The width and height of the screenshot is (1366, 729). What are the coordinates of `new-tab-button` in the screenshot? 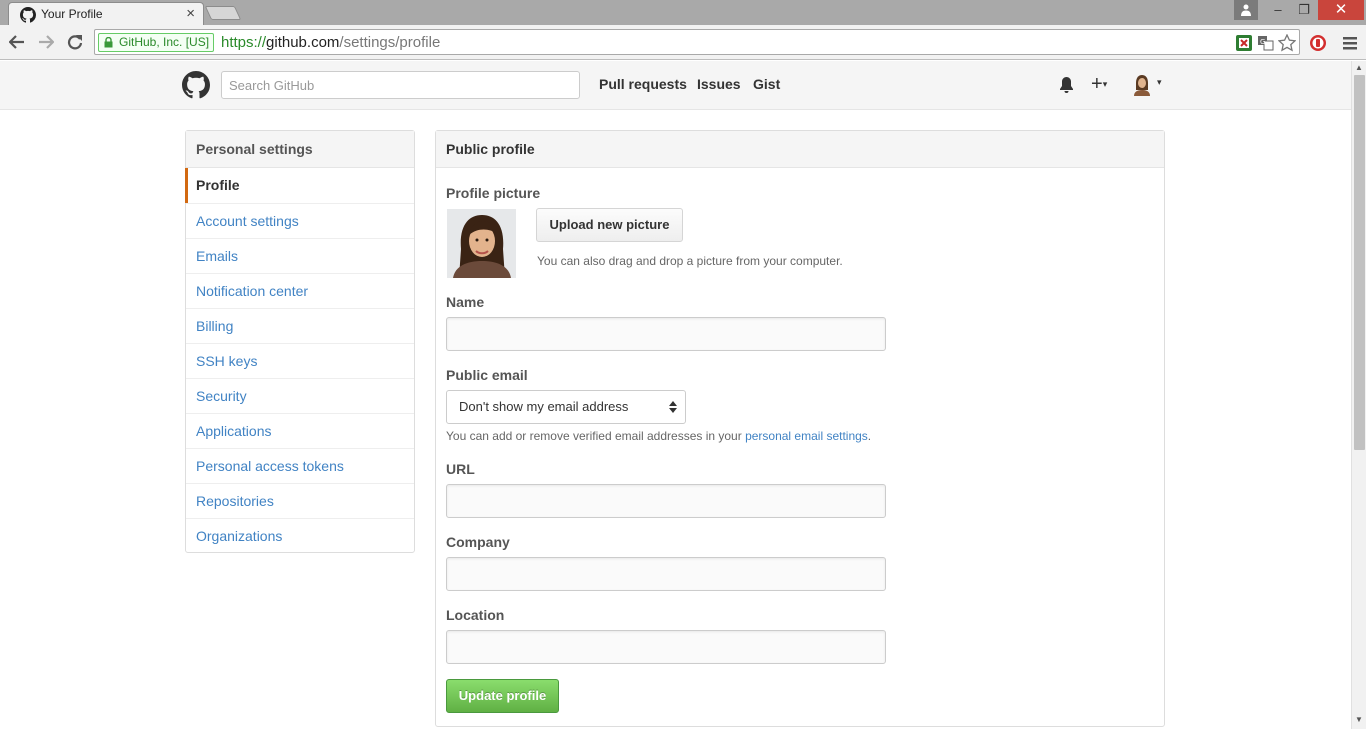 It's located at (223, 13).